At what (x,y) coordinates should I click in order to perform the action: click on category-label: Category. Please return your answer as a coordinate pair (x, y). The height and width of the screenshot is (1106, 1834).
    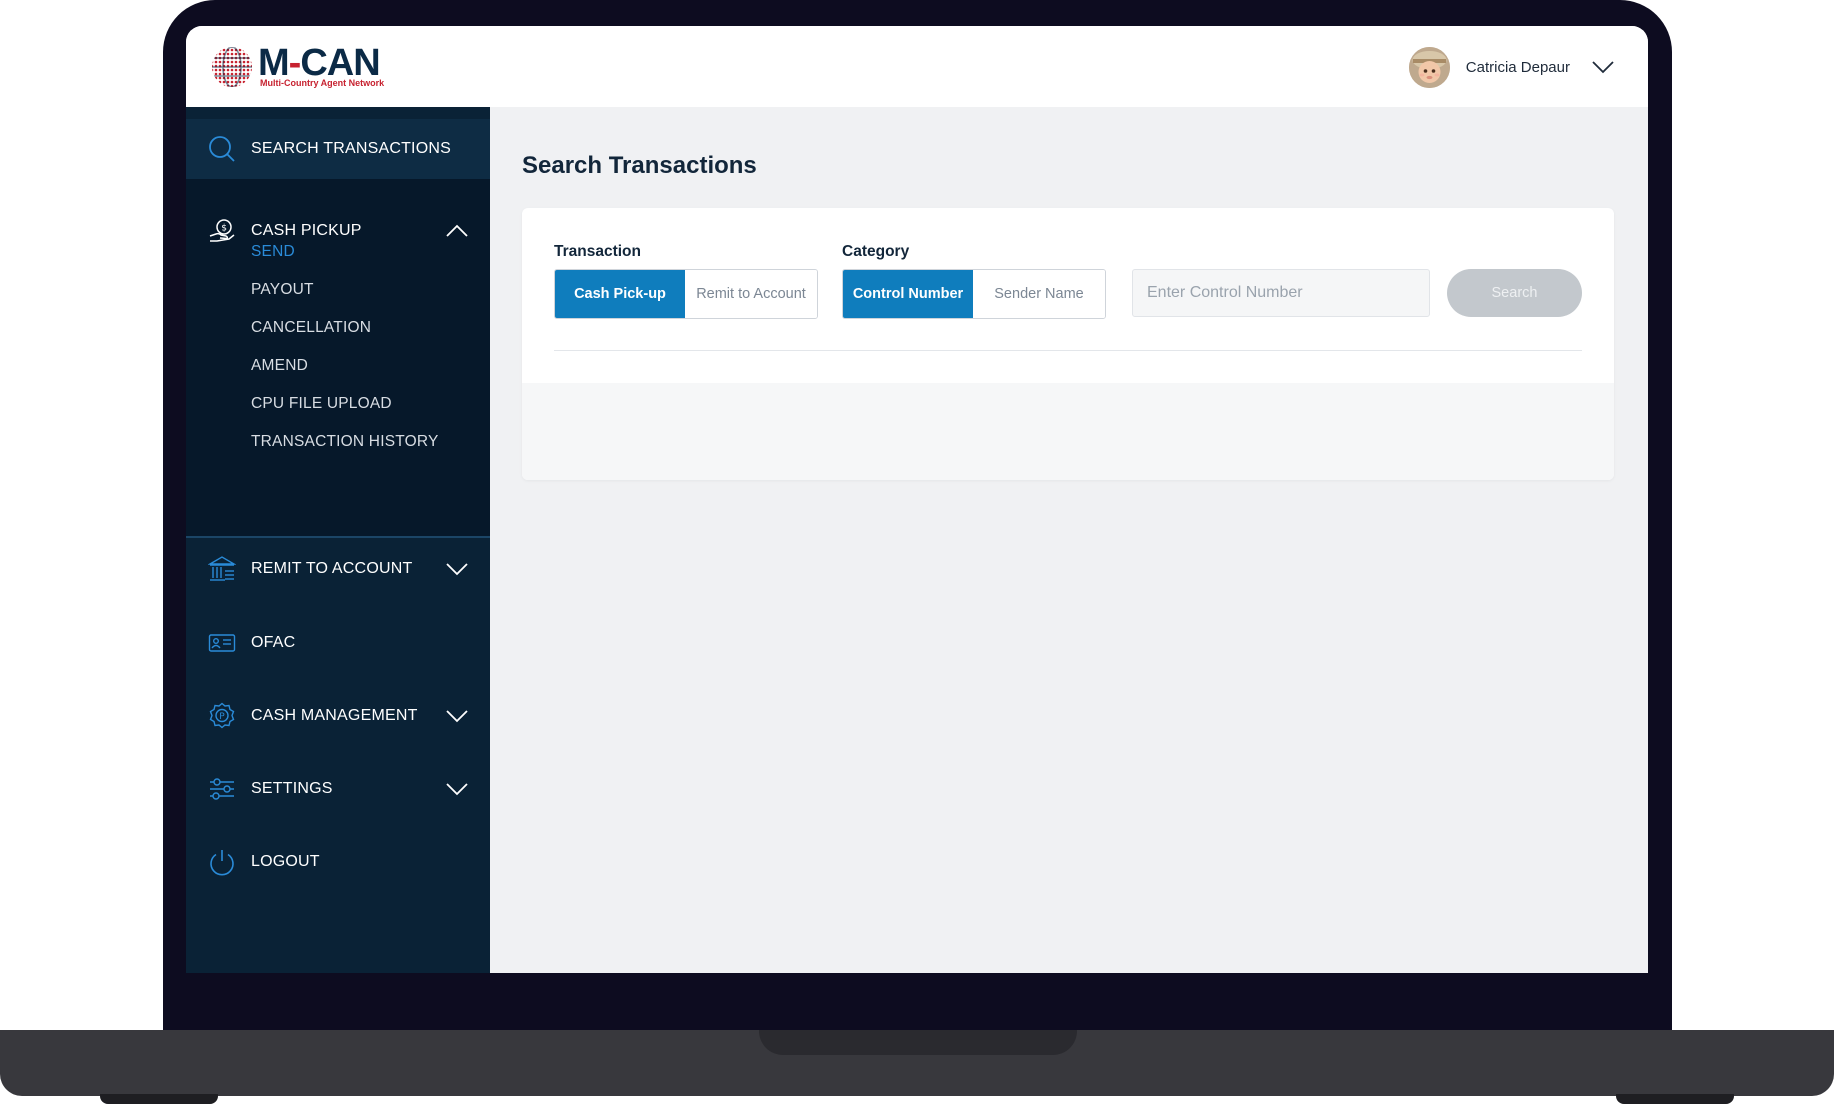
    Looking at the image, I should click on (876, 251).